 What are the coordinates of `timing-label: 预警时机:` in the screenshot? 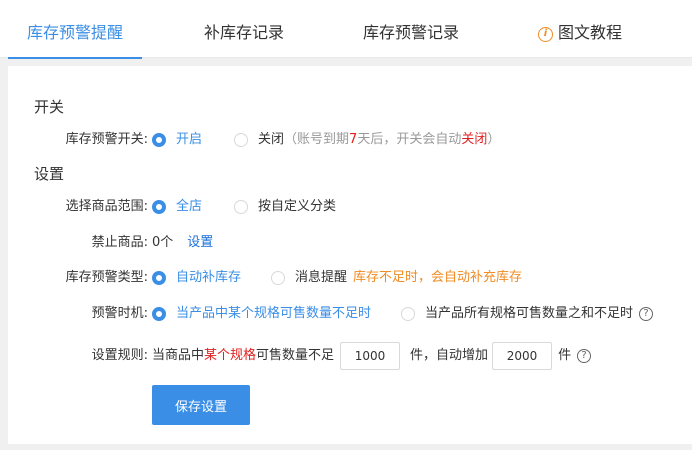 It's located at (119, 313).